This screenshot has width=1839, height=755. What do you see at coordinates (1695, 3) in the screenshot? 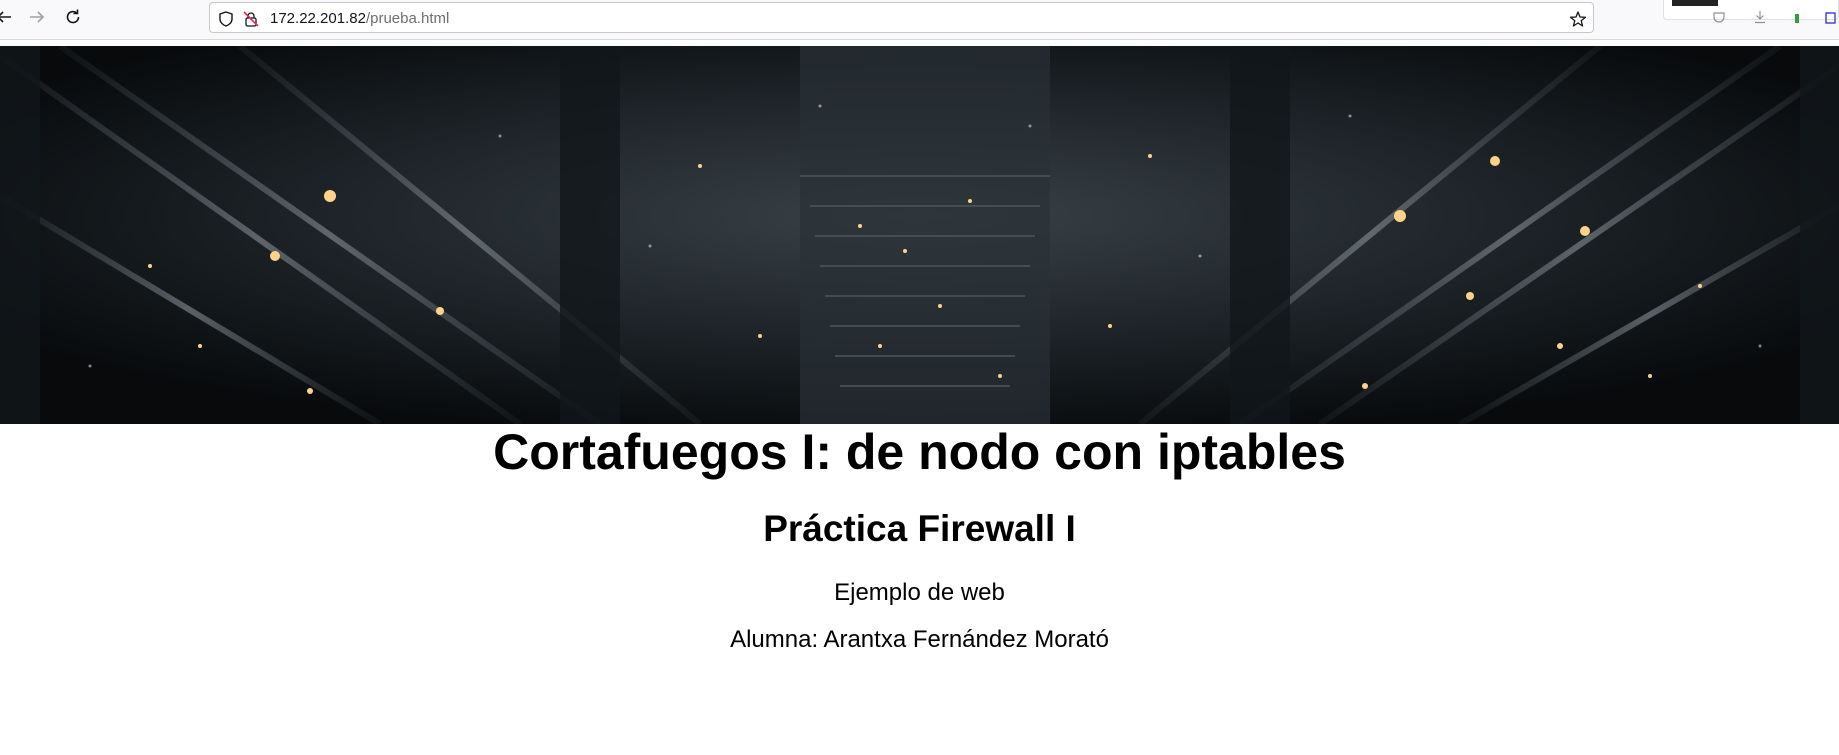
I see `thumbnail` at bounding box center [1695, 3].